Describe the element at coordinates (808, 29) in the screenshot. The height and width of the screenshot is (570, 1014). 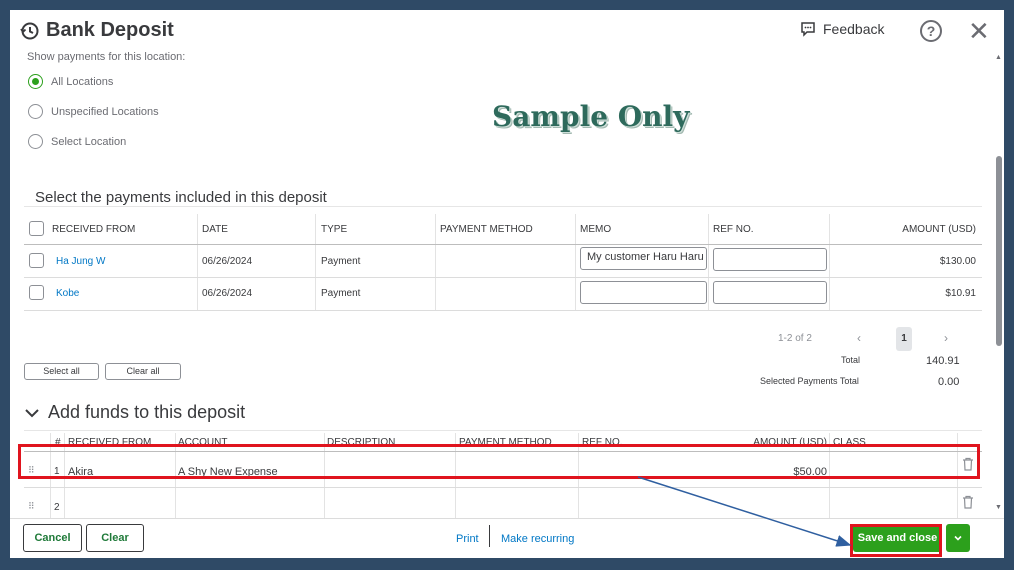
I see `feedback-icon` at that location.